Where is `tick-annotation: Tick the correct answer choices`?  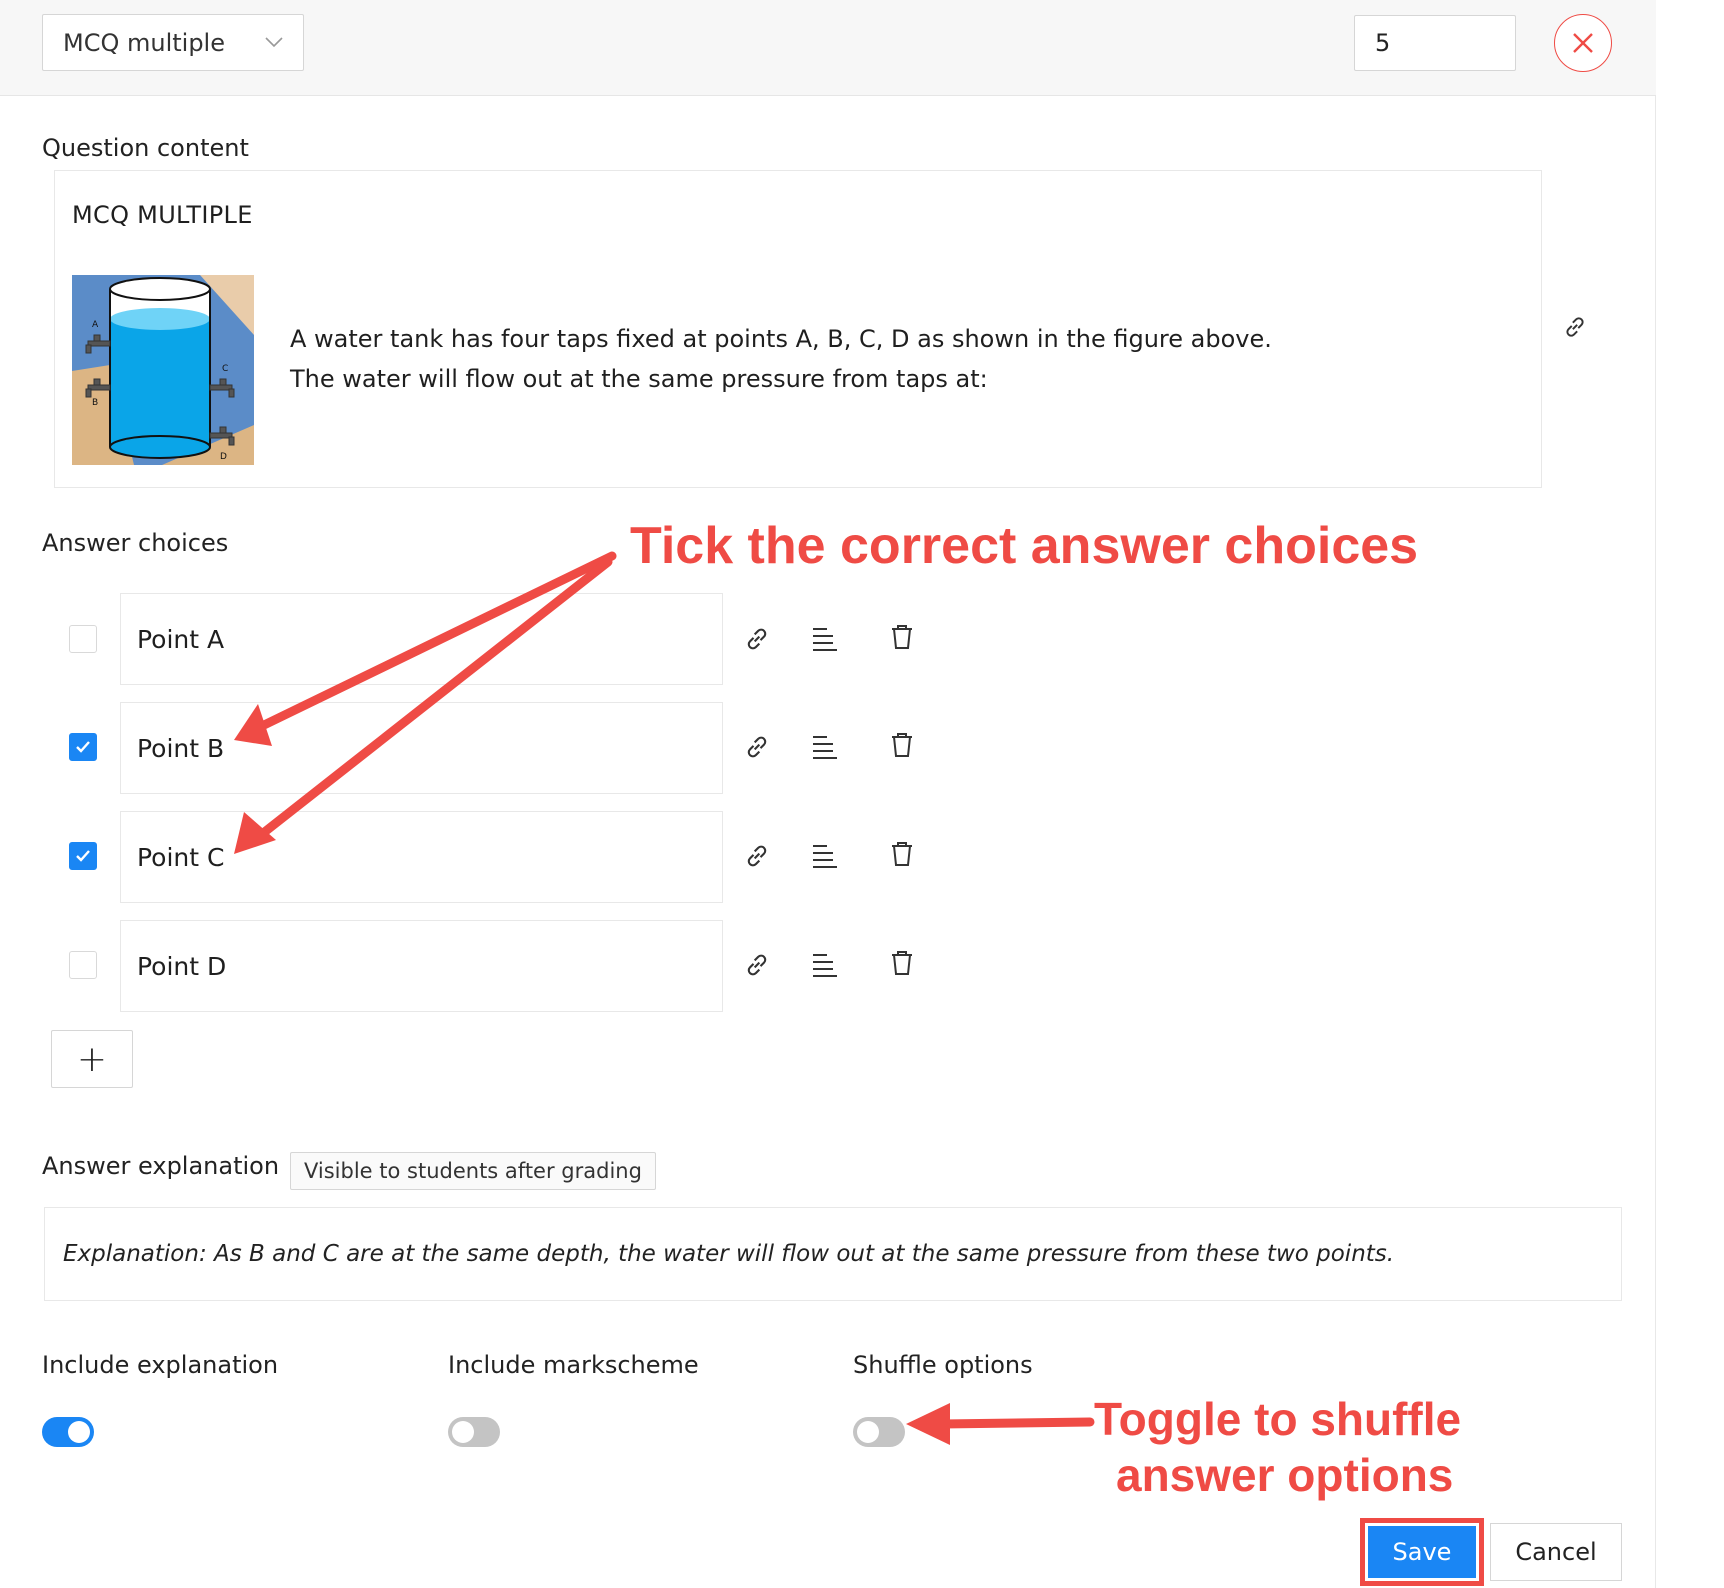
tick-annotation: Tick the correct answer choices is located at coordinates (1024, 546).